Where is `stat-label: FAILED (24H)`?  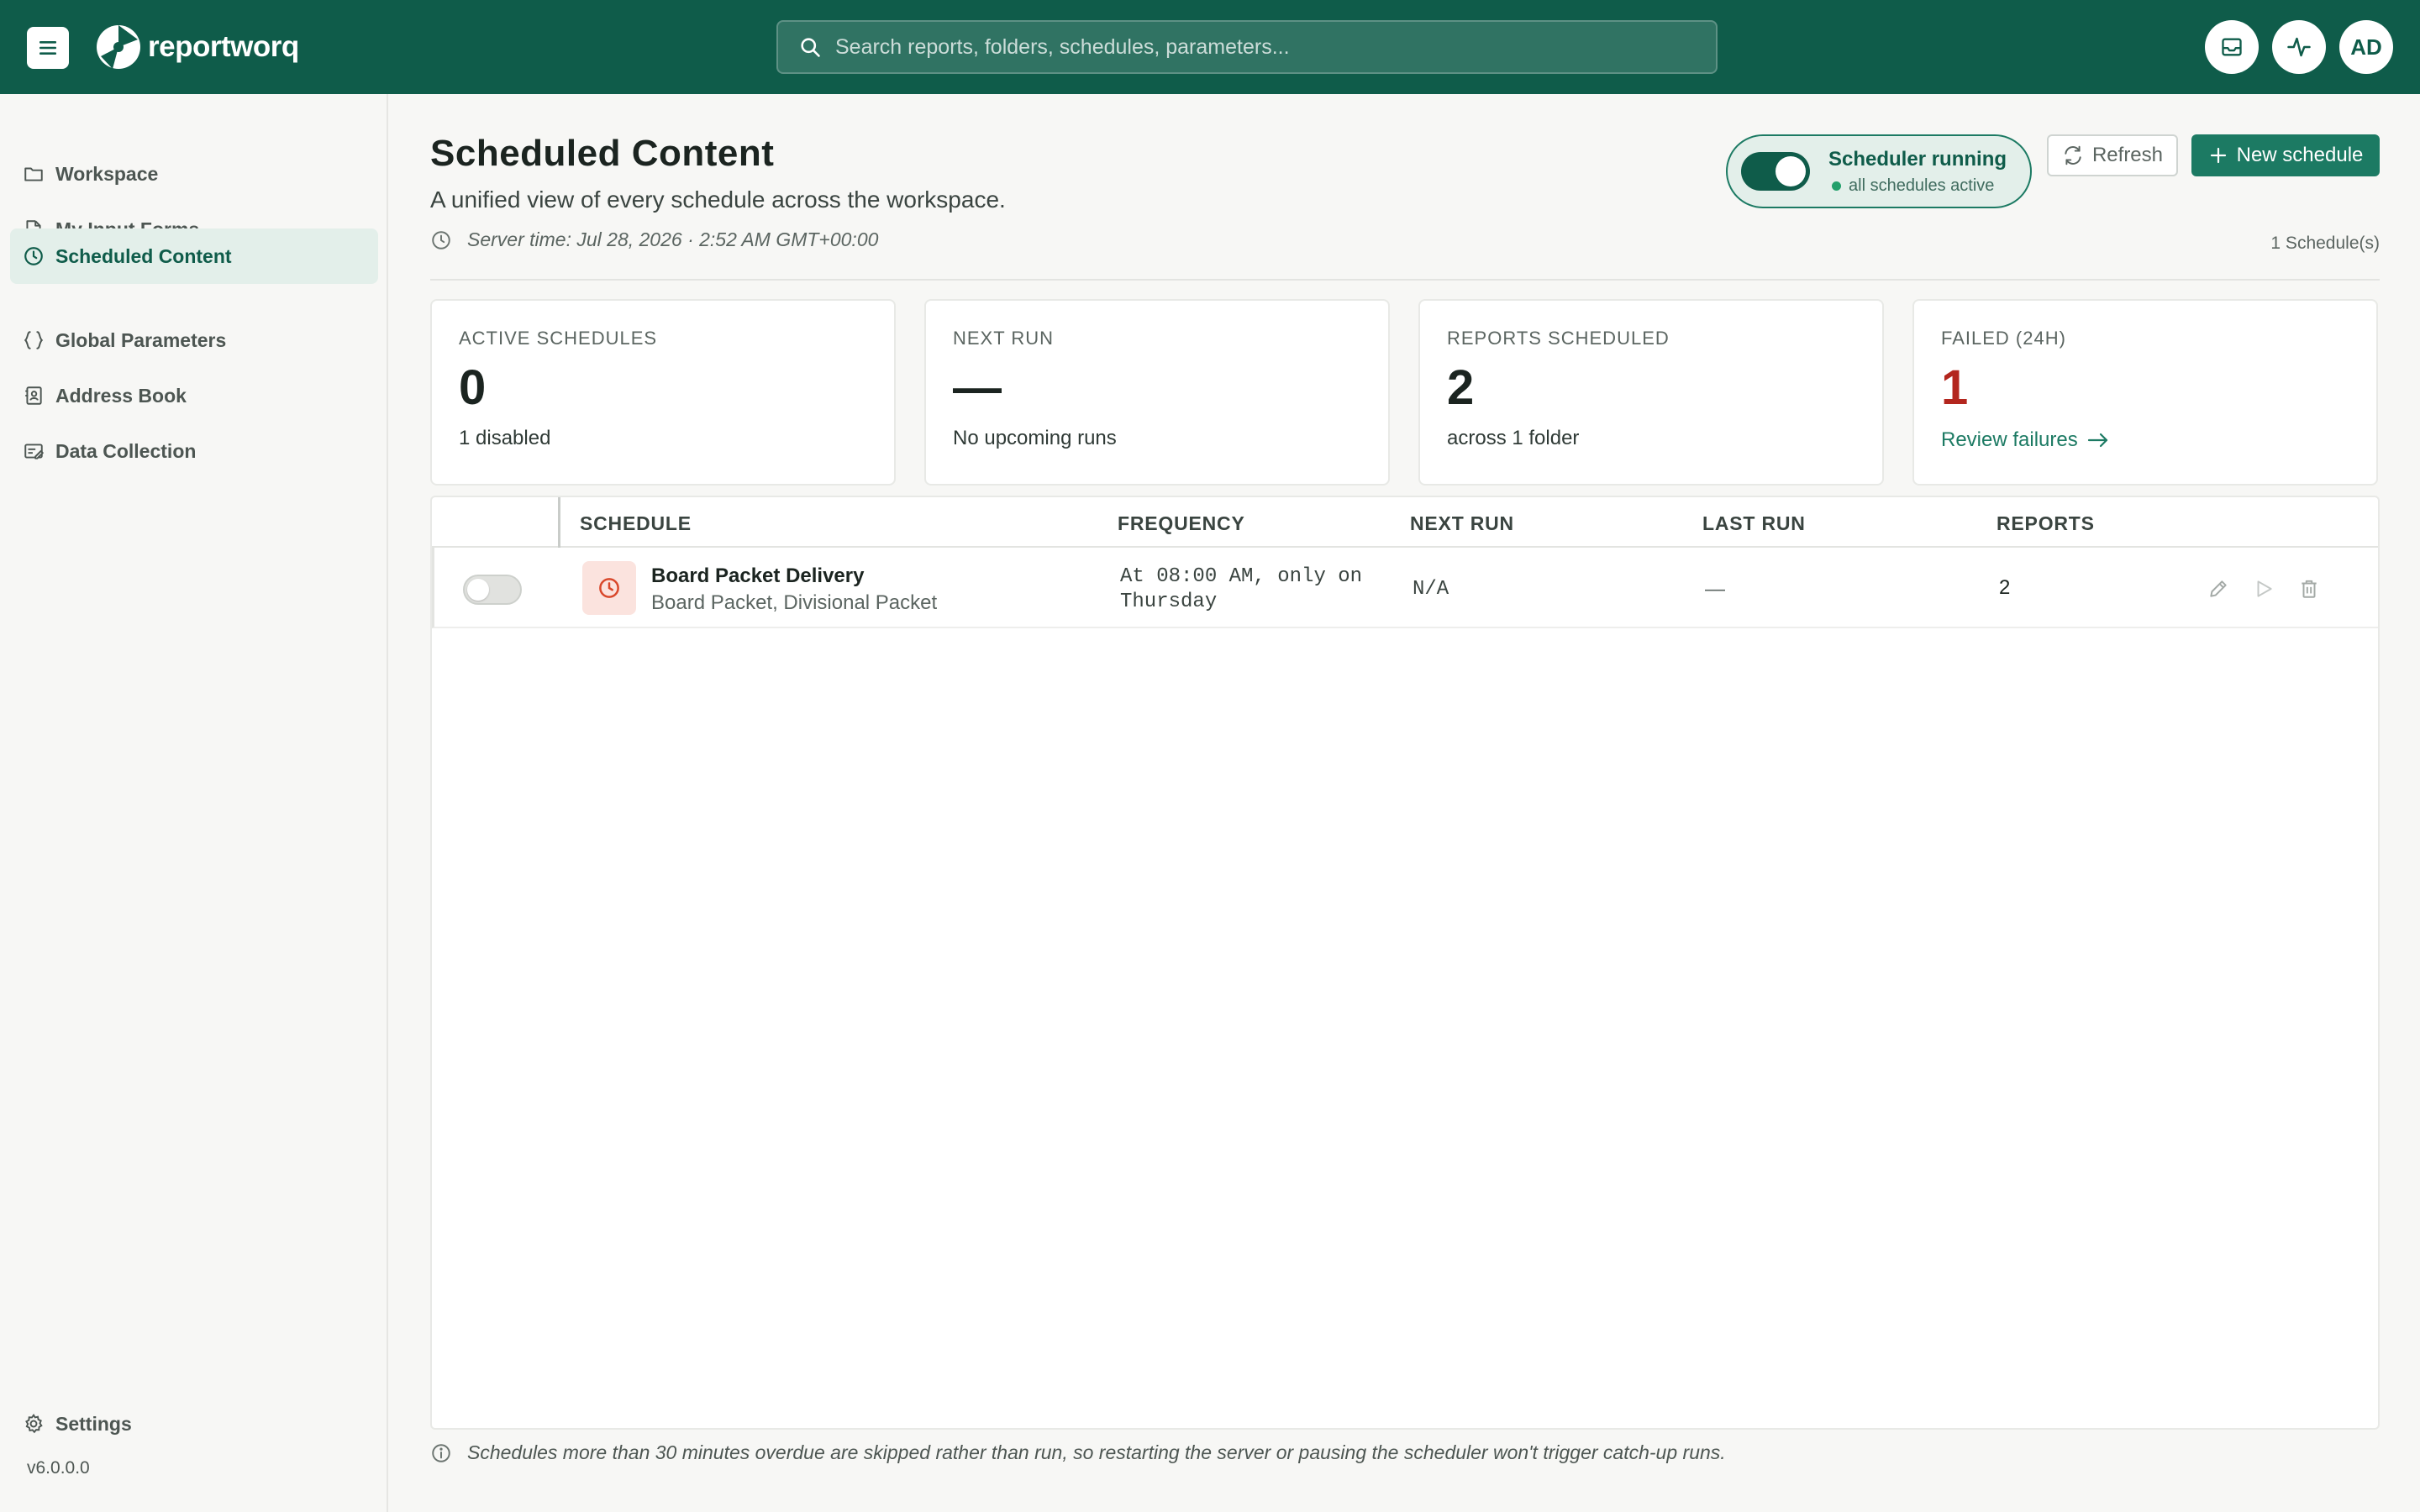 stat-label: FAILED (24H) is located at coordinates (2003, 338).